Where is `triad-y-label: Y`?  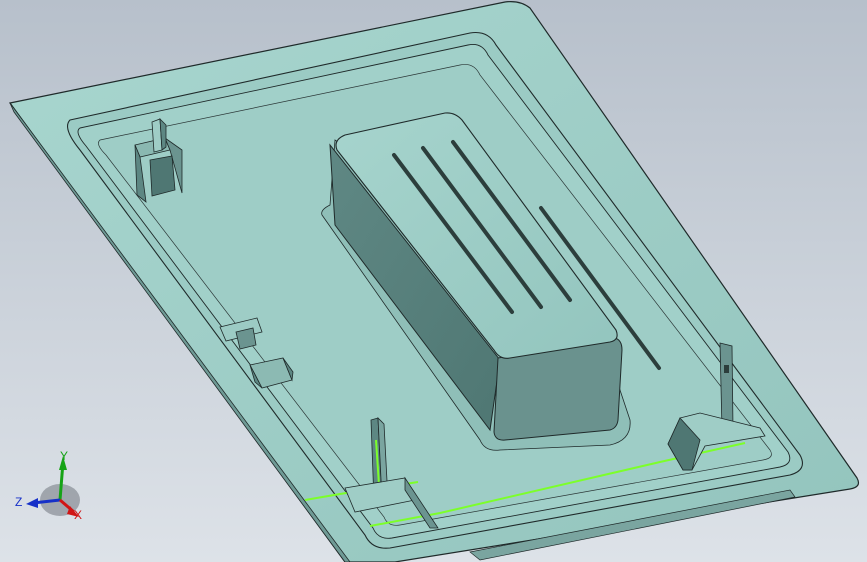
triad-y-label: Y is located at coordinates (64, 456).